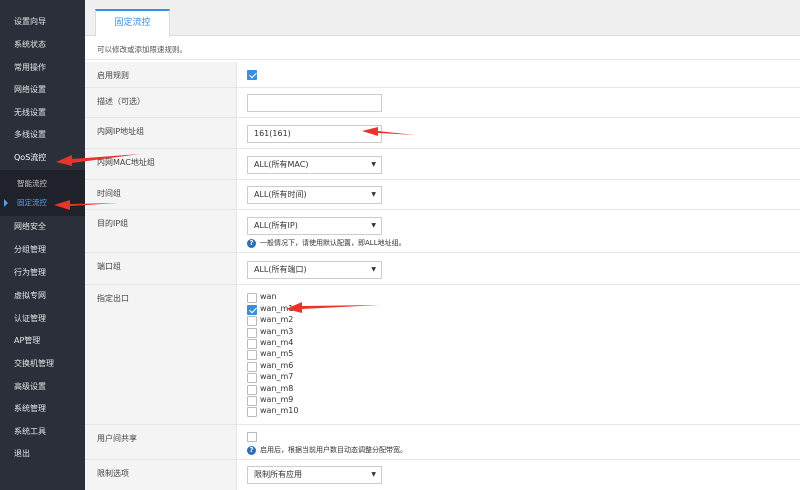 This screenshot has width=800, height=490. What do you see at coordinates (252, 75) in the screenshot?
I see `enable-rule-checkbox` at bounding box center [252, 75].